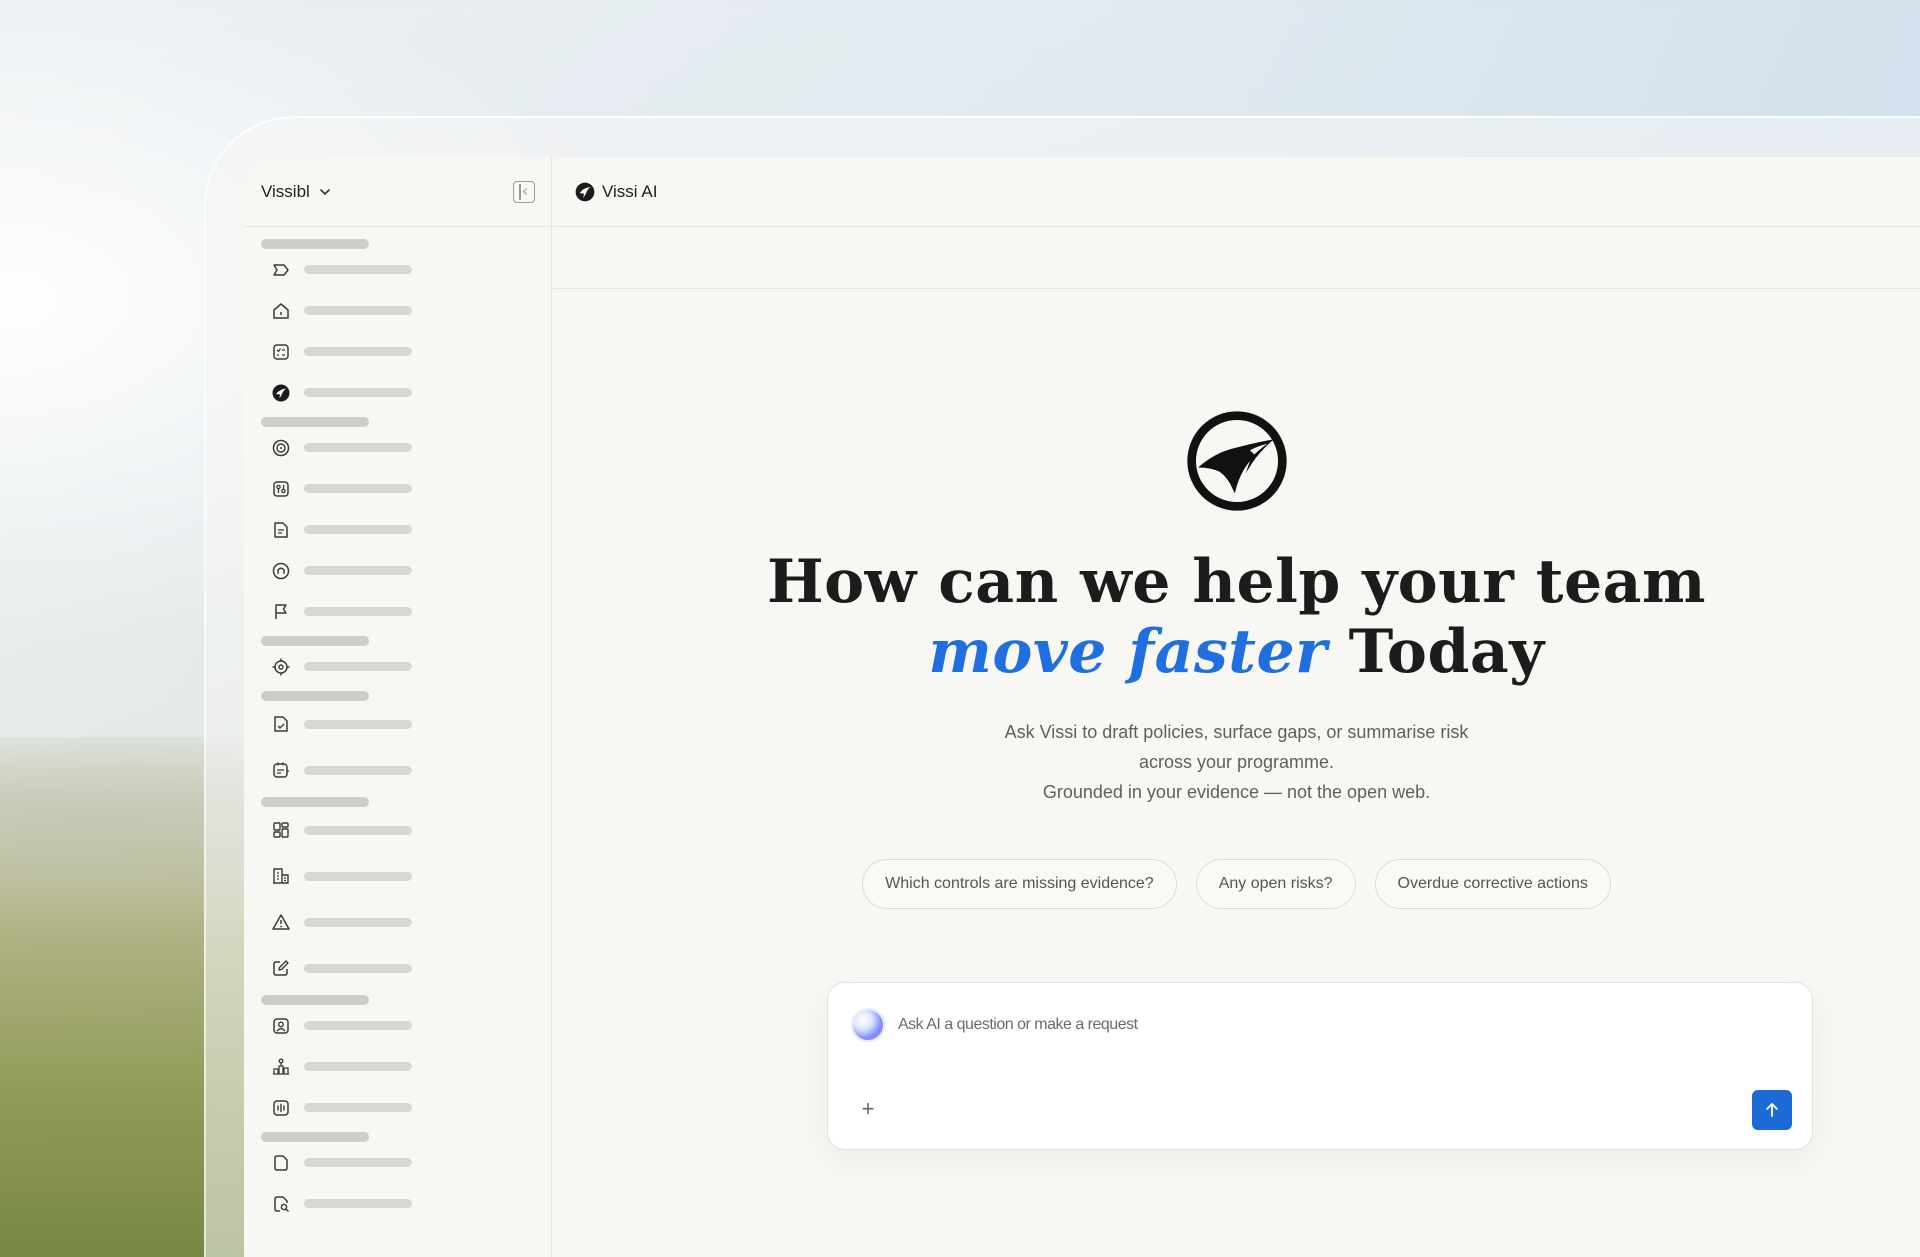 The width and height of the screenshot is (1920, 1257). What do you see at coordinates (1236, 582) in the screenshot?
I see `hero-title-prefix: How can we help your team` at bounding box center [1236, 582].